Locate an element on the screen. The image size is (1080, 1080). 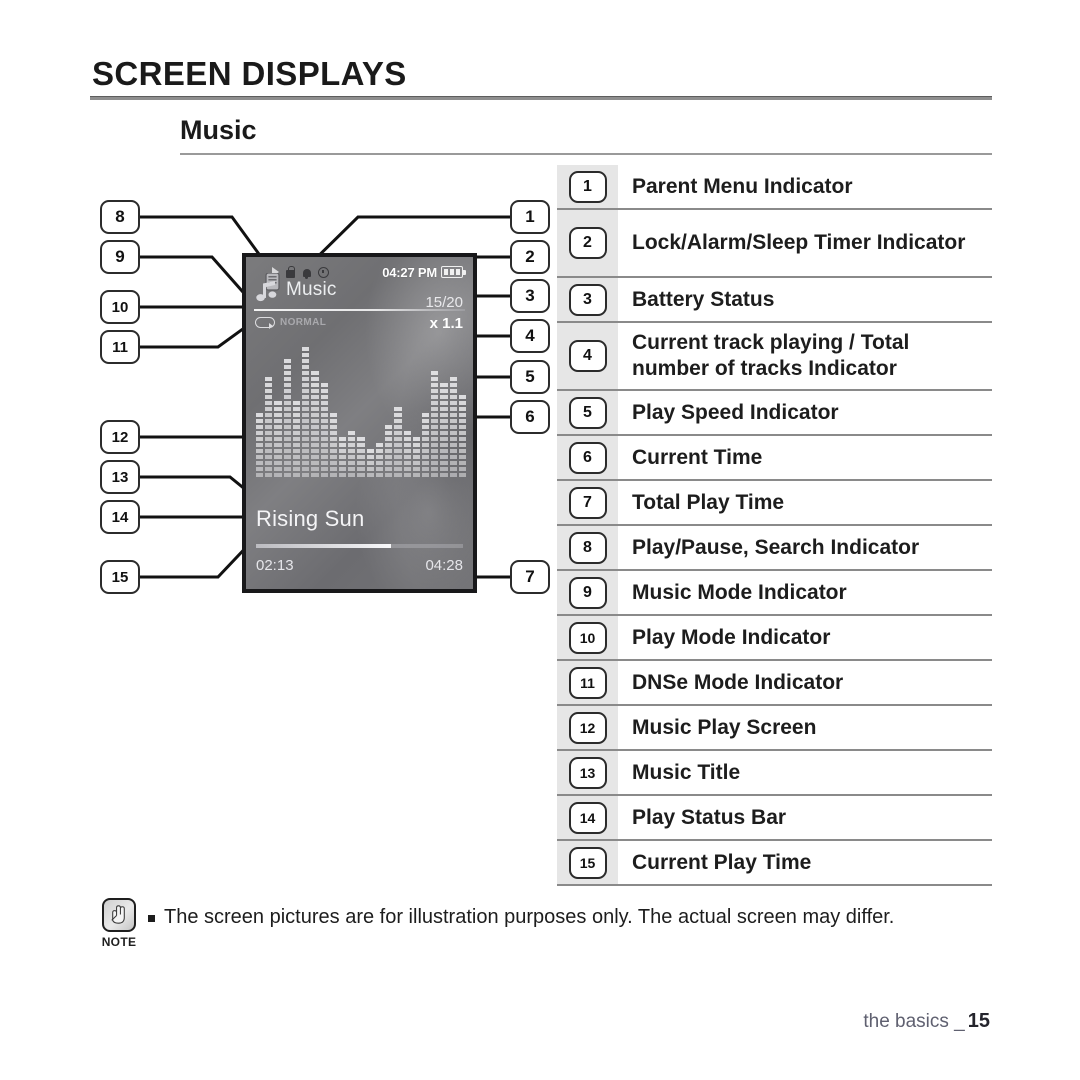
note-label: NOTE is located at coordinates (119, 942).